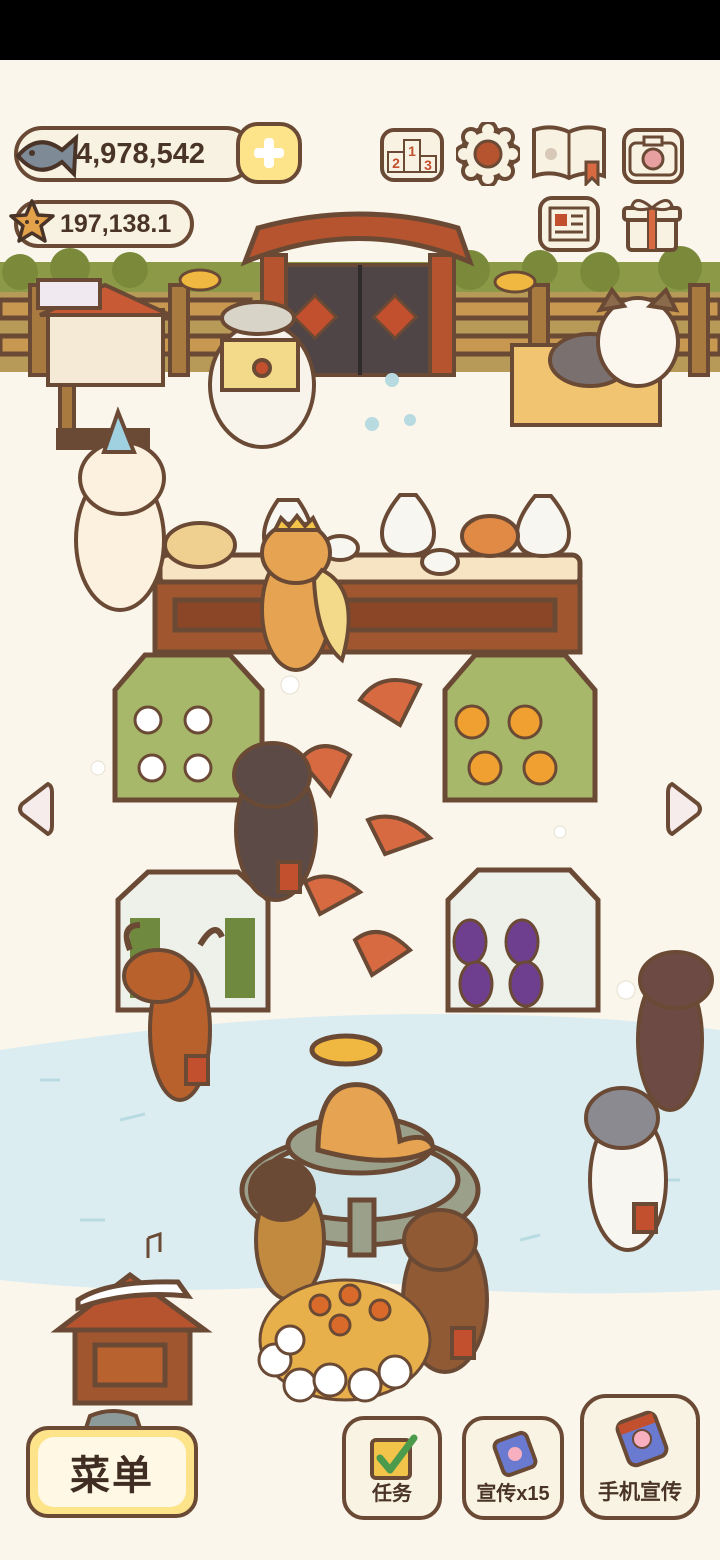 The height and width of the screenshot is (1560, 720). I want to click on ranking-podium-icon: 2 1 3, so click(412, 156).